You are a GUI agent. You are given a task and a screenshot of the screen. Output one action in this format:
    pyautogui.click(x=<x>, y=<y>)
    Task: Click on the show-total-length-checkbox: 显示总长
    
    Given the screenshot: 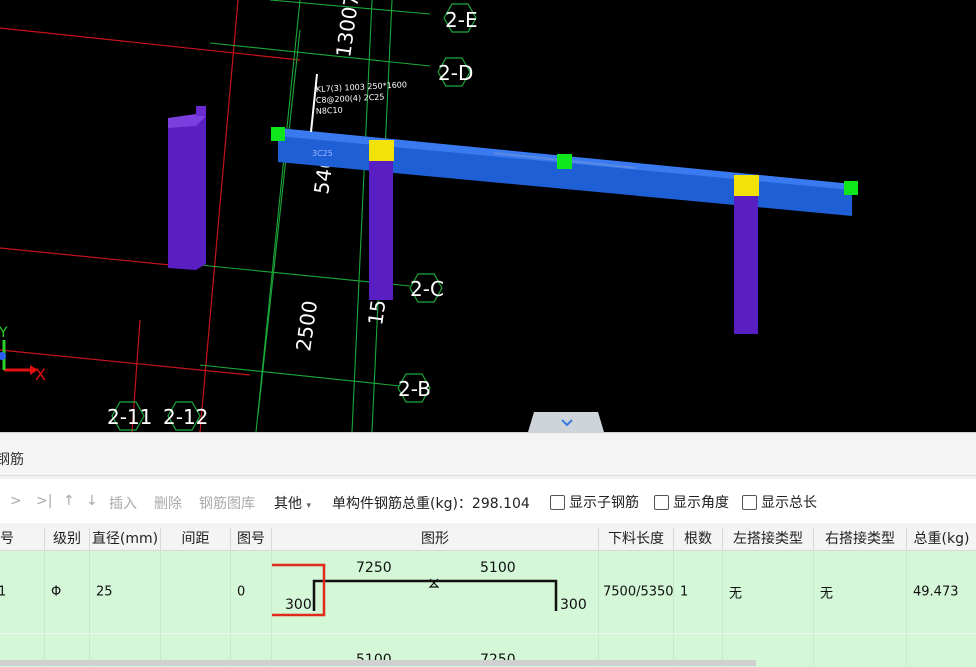 What is the action you would take?
    pyautogui.click(x=779, y=502)
    